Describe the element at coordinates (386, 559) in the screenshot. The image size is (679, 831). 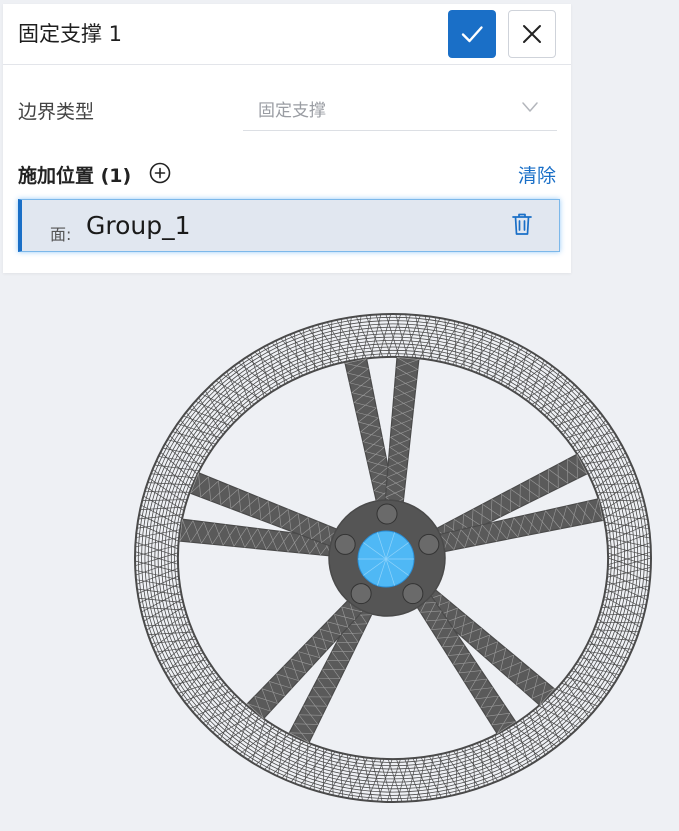
I see `selected-face-highlight` at that location.